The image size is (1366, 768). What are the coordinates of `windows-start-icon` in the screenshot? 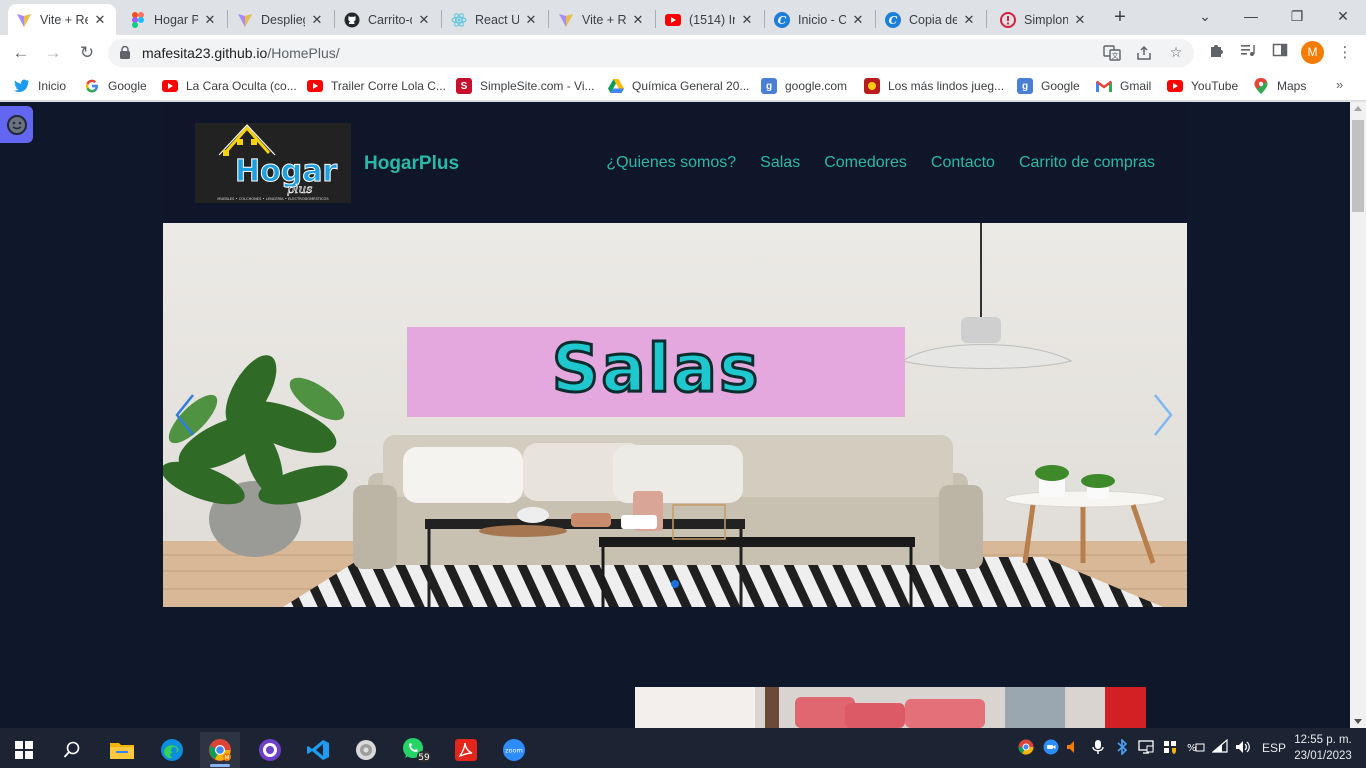 It's located at (24, 750).